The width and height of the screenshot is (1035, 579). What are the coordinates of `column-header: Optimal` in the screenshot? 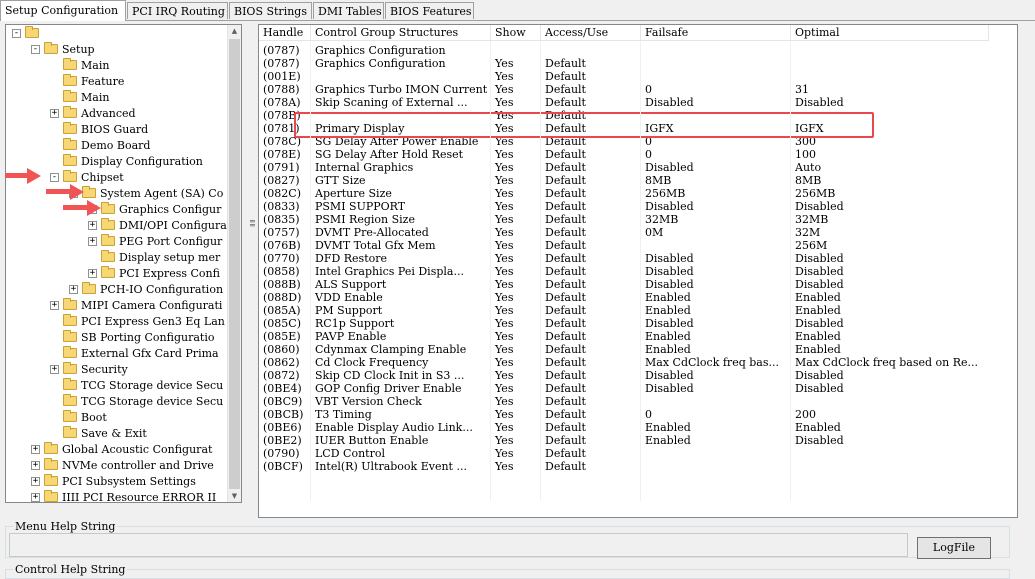 It's located at (890, 33).